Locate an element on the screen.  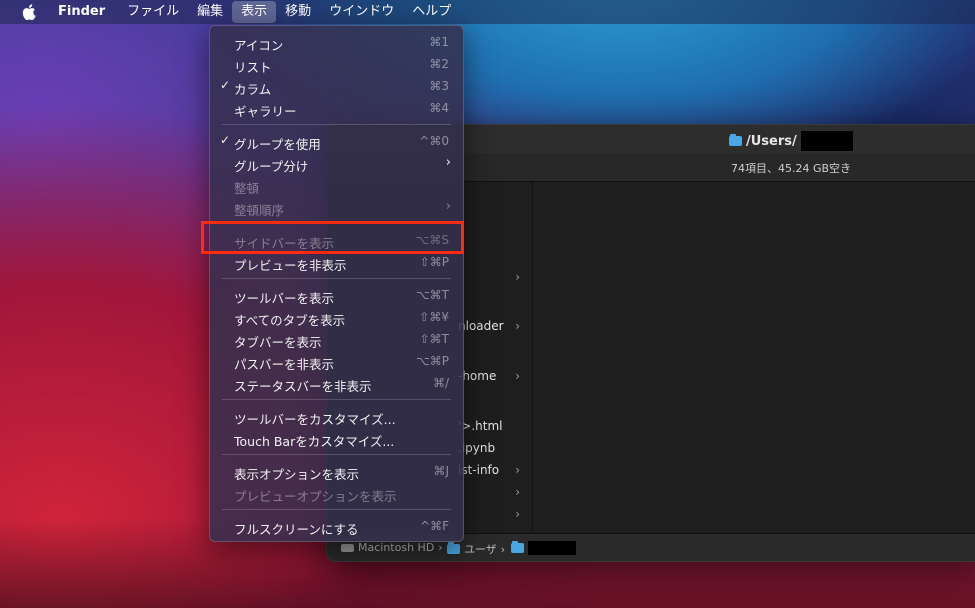
shortcut-label: ⌘3 is located at coordinates (439, 86).